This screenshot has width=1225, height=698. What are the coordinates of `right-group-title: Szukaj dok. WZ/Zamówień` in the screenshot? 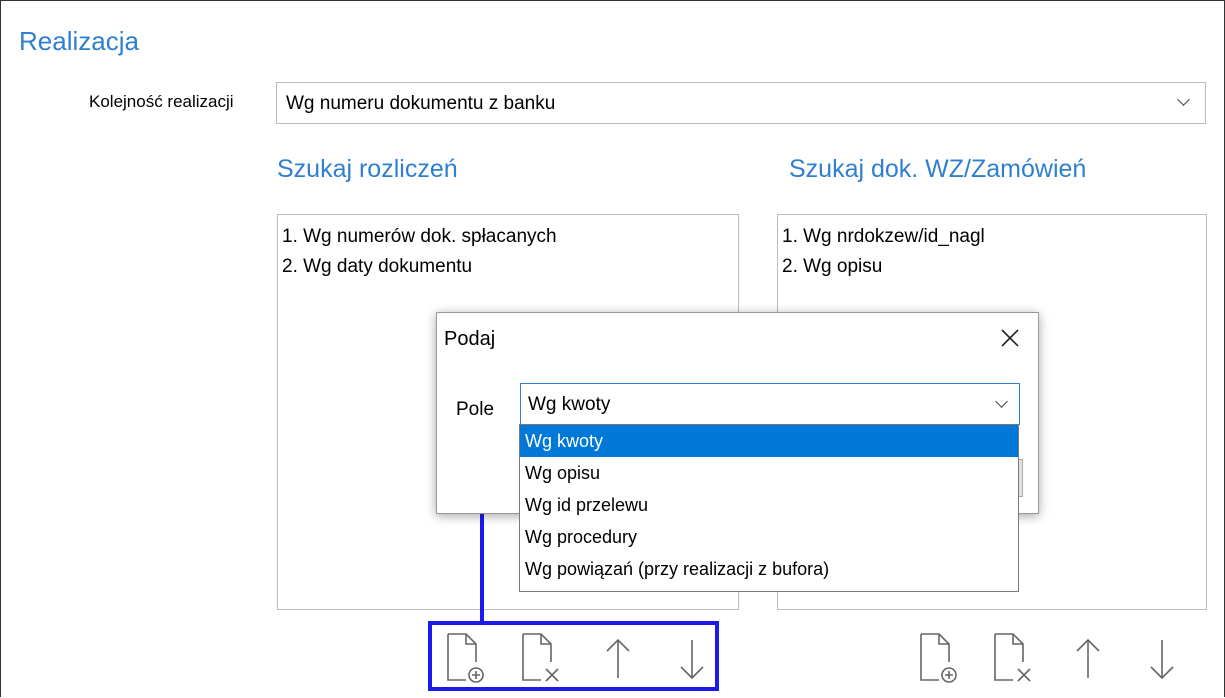 It's located at (938, 169).